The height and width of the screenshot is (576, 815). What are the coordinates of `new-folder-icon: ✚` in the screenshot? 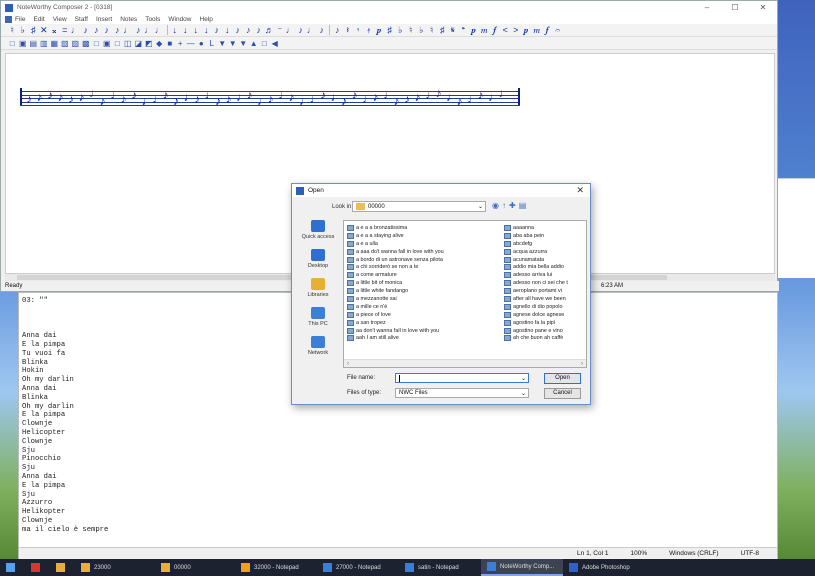 It's located at (512, 205).